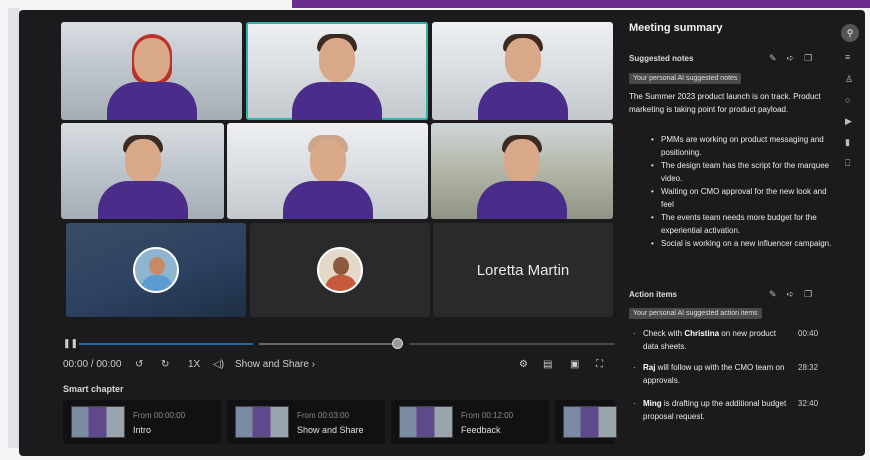 The image size is (870, 460). I want to click on timeline-remaining, so click(512, 344).